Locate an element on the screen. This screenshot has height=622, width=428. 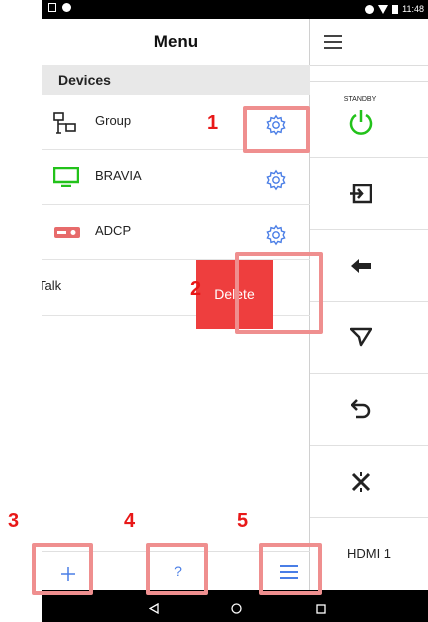
return-button is located at coordinates (369, 410).